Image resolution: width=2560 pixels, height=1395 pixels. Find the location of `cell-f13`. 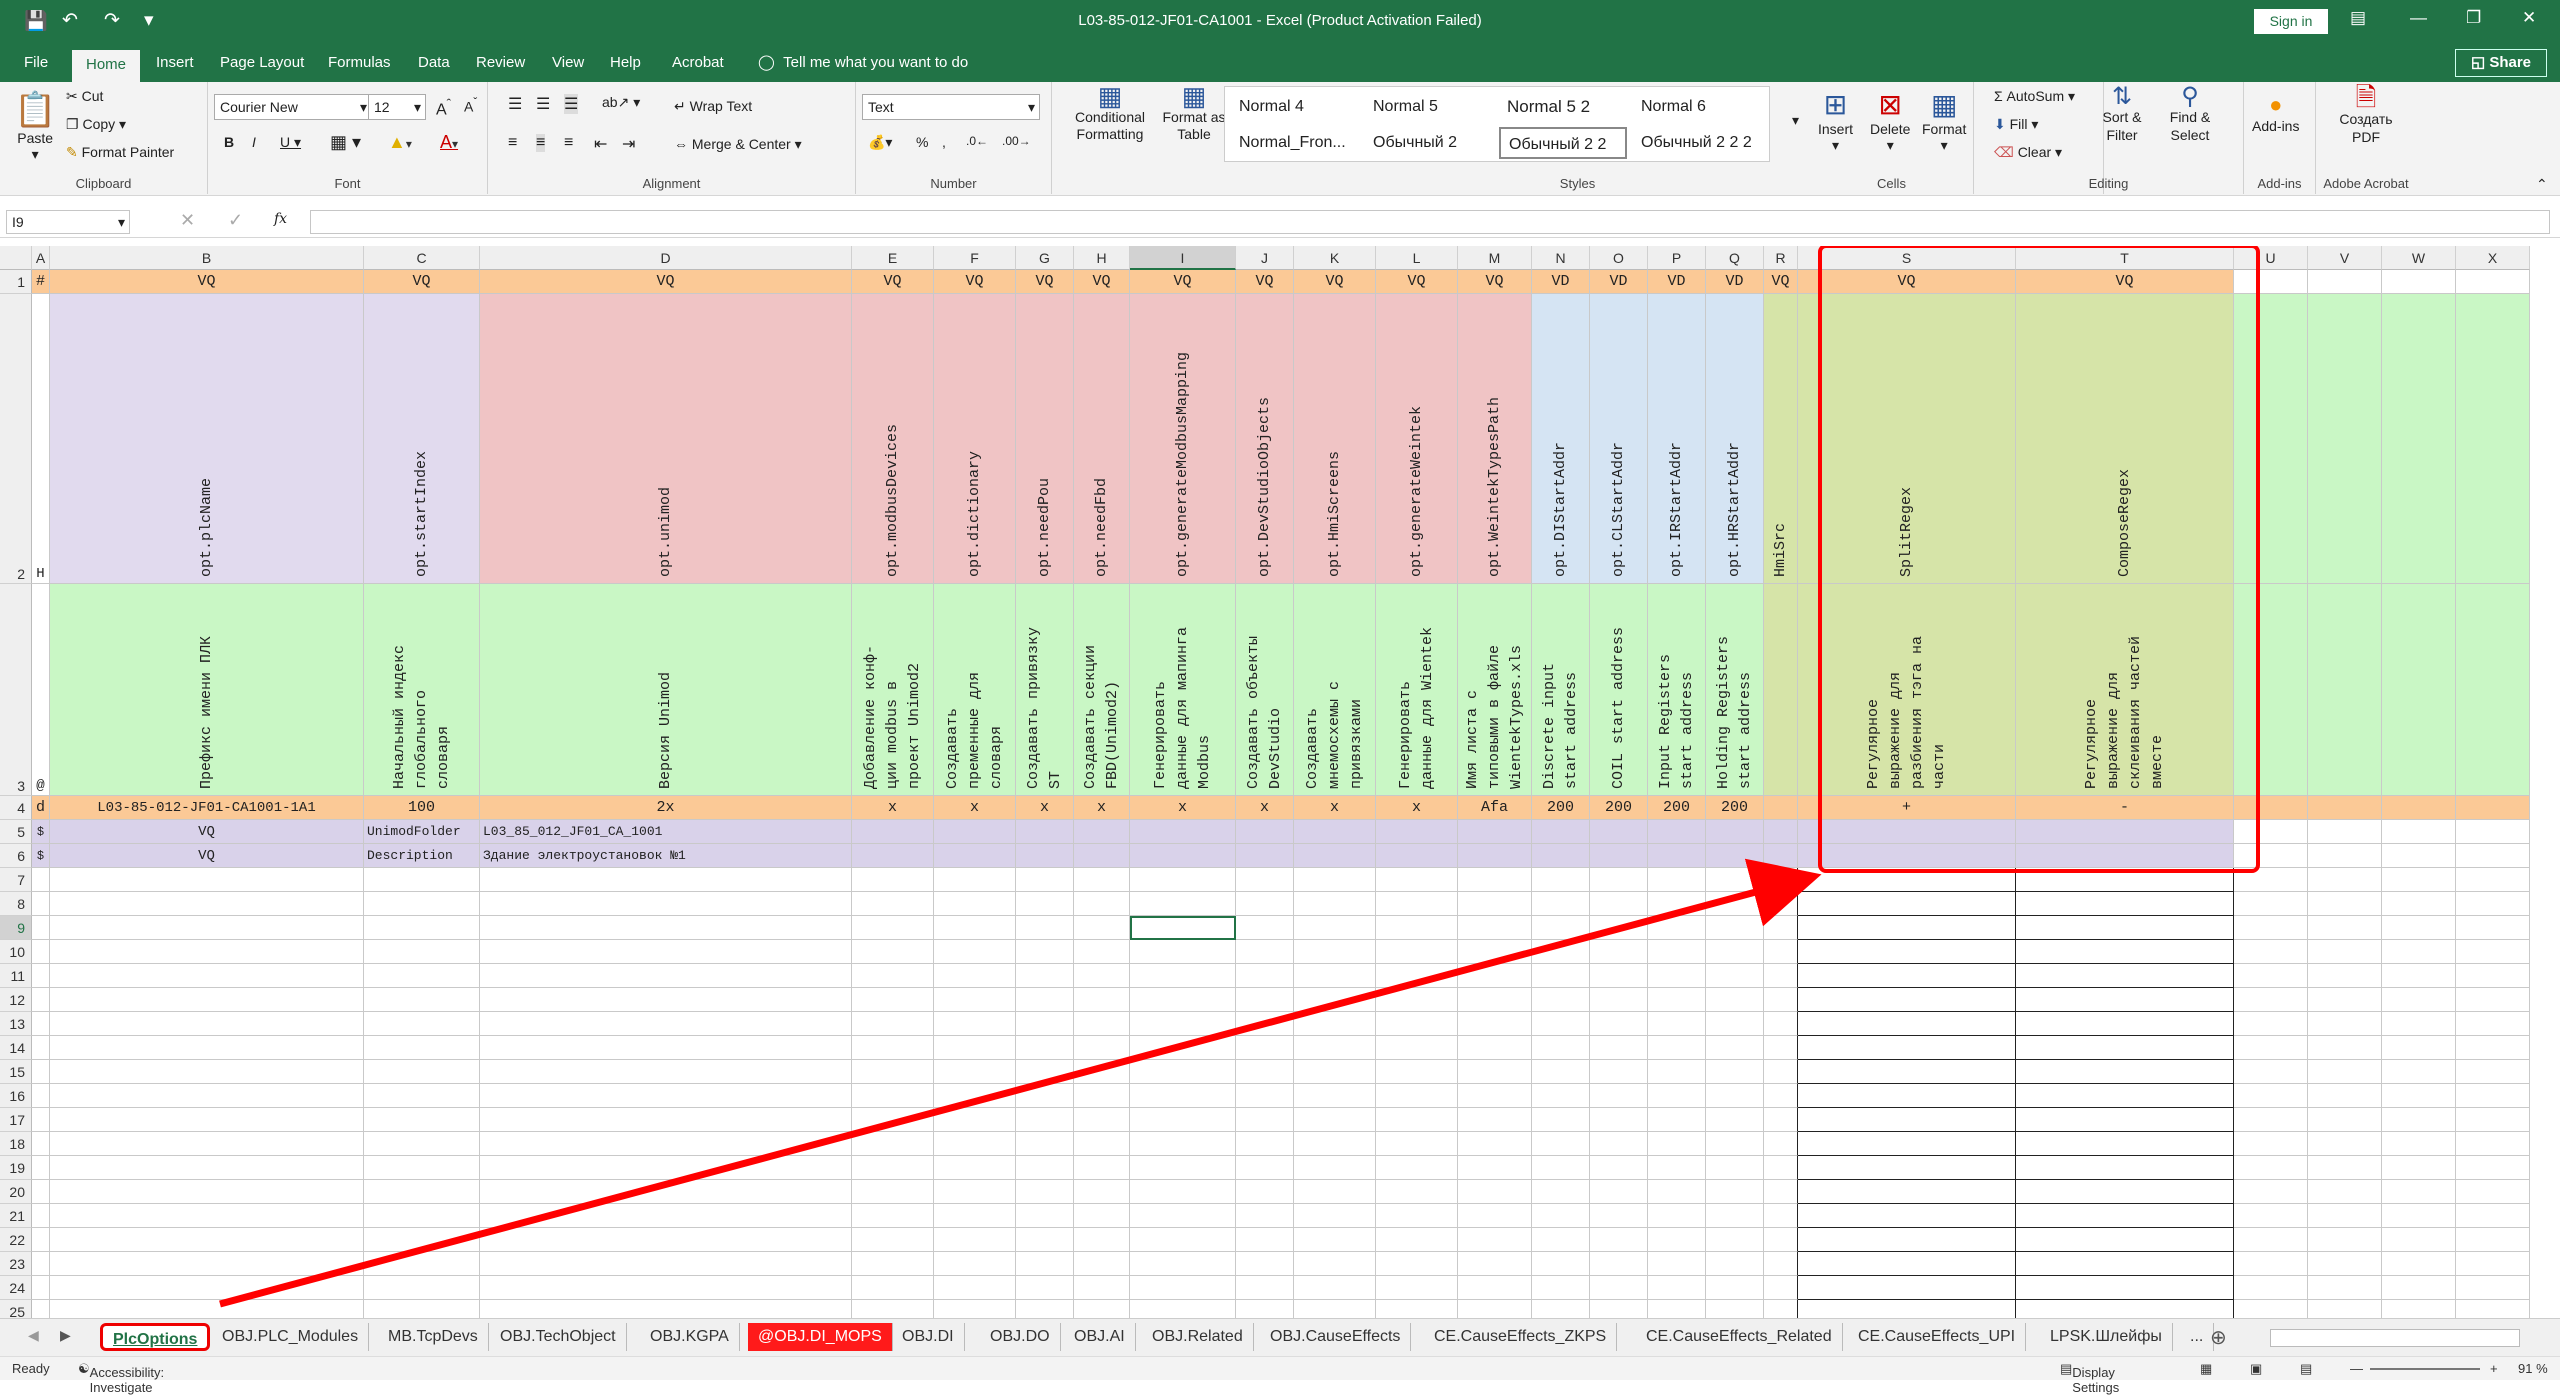

cell-f13 is located at coordinates (975, 1024).